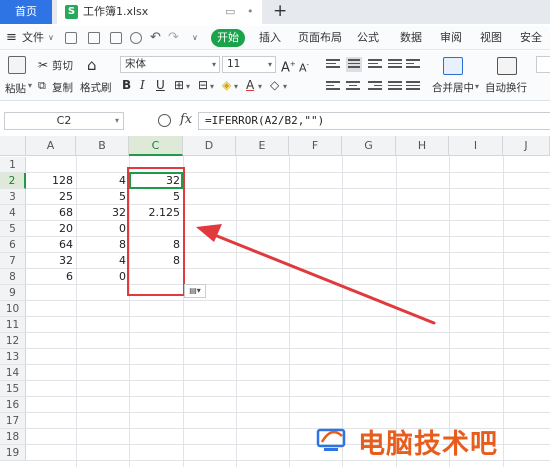  What do you see at coordinates (96, 87) in the screenshot?
I see `format-painter-button: 格式刷` at bounding box center [96, 87].